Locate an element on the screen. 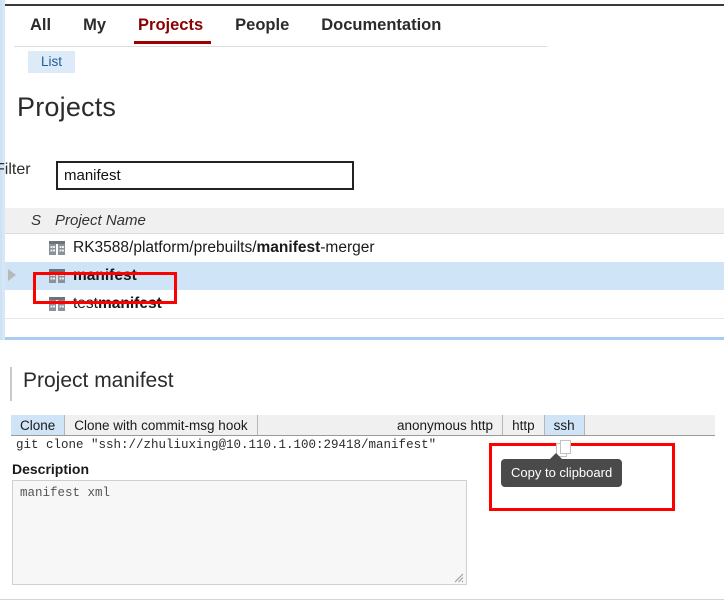 The image size is (724, 603). clone-tab-spacer-right is located at coordinates (650, 425).